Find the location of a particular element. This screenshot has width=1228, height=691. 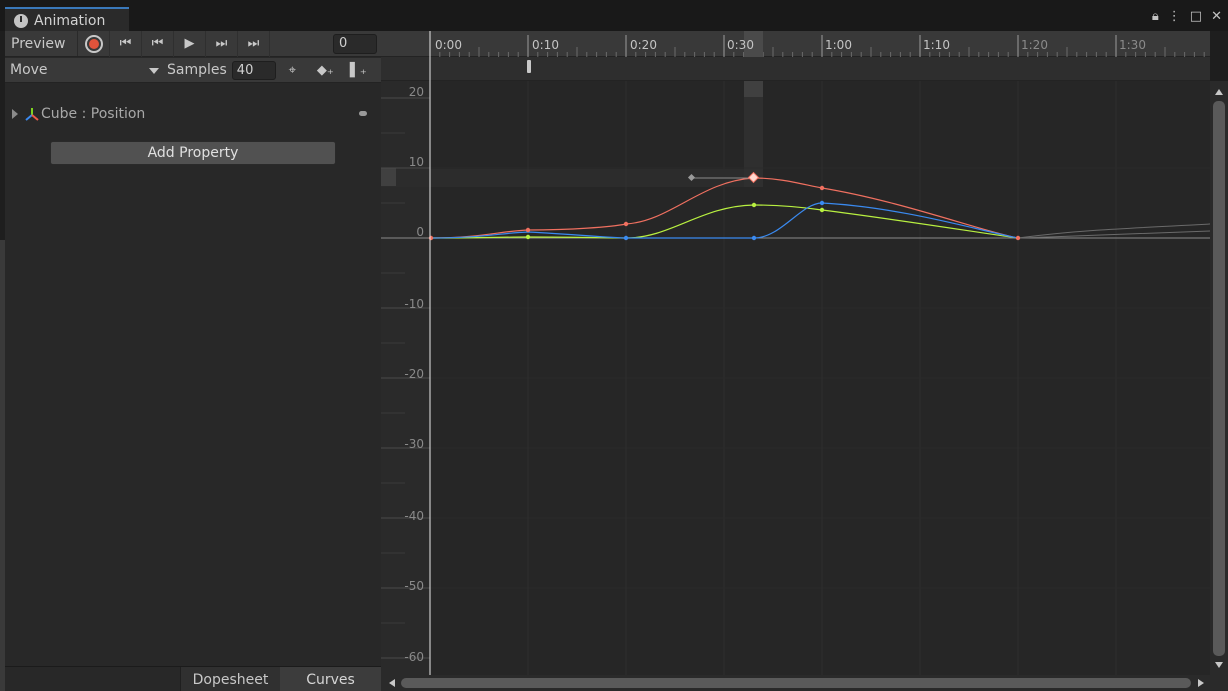

tick-label: 1:10 is located at coordinates (936, 45).